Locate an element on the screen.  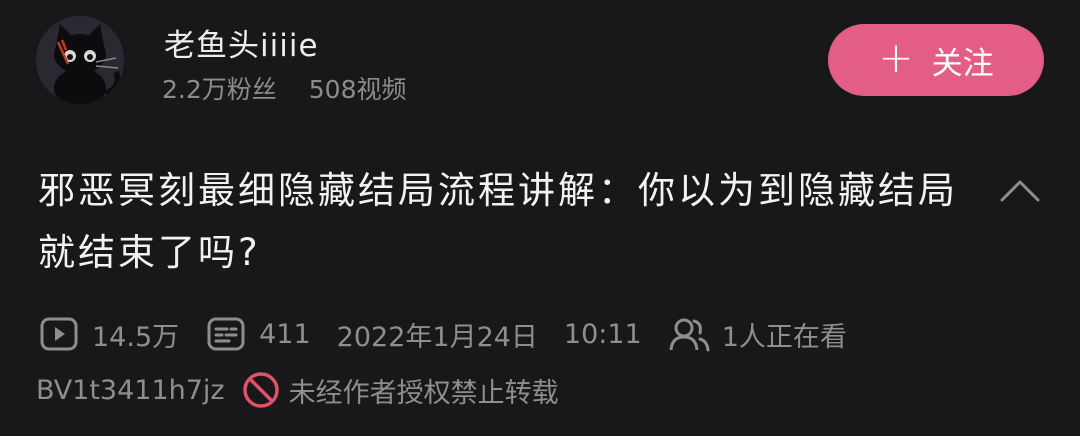
play-icon is located at coordinates (59, 334).